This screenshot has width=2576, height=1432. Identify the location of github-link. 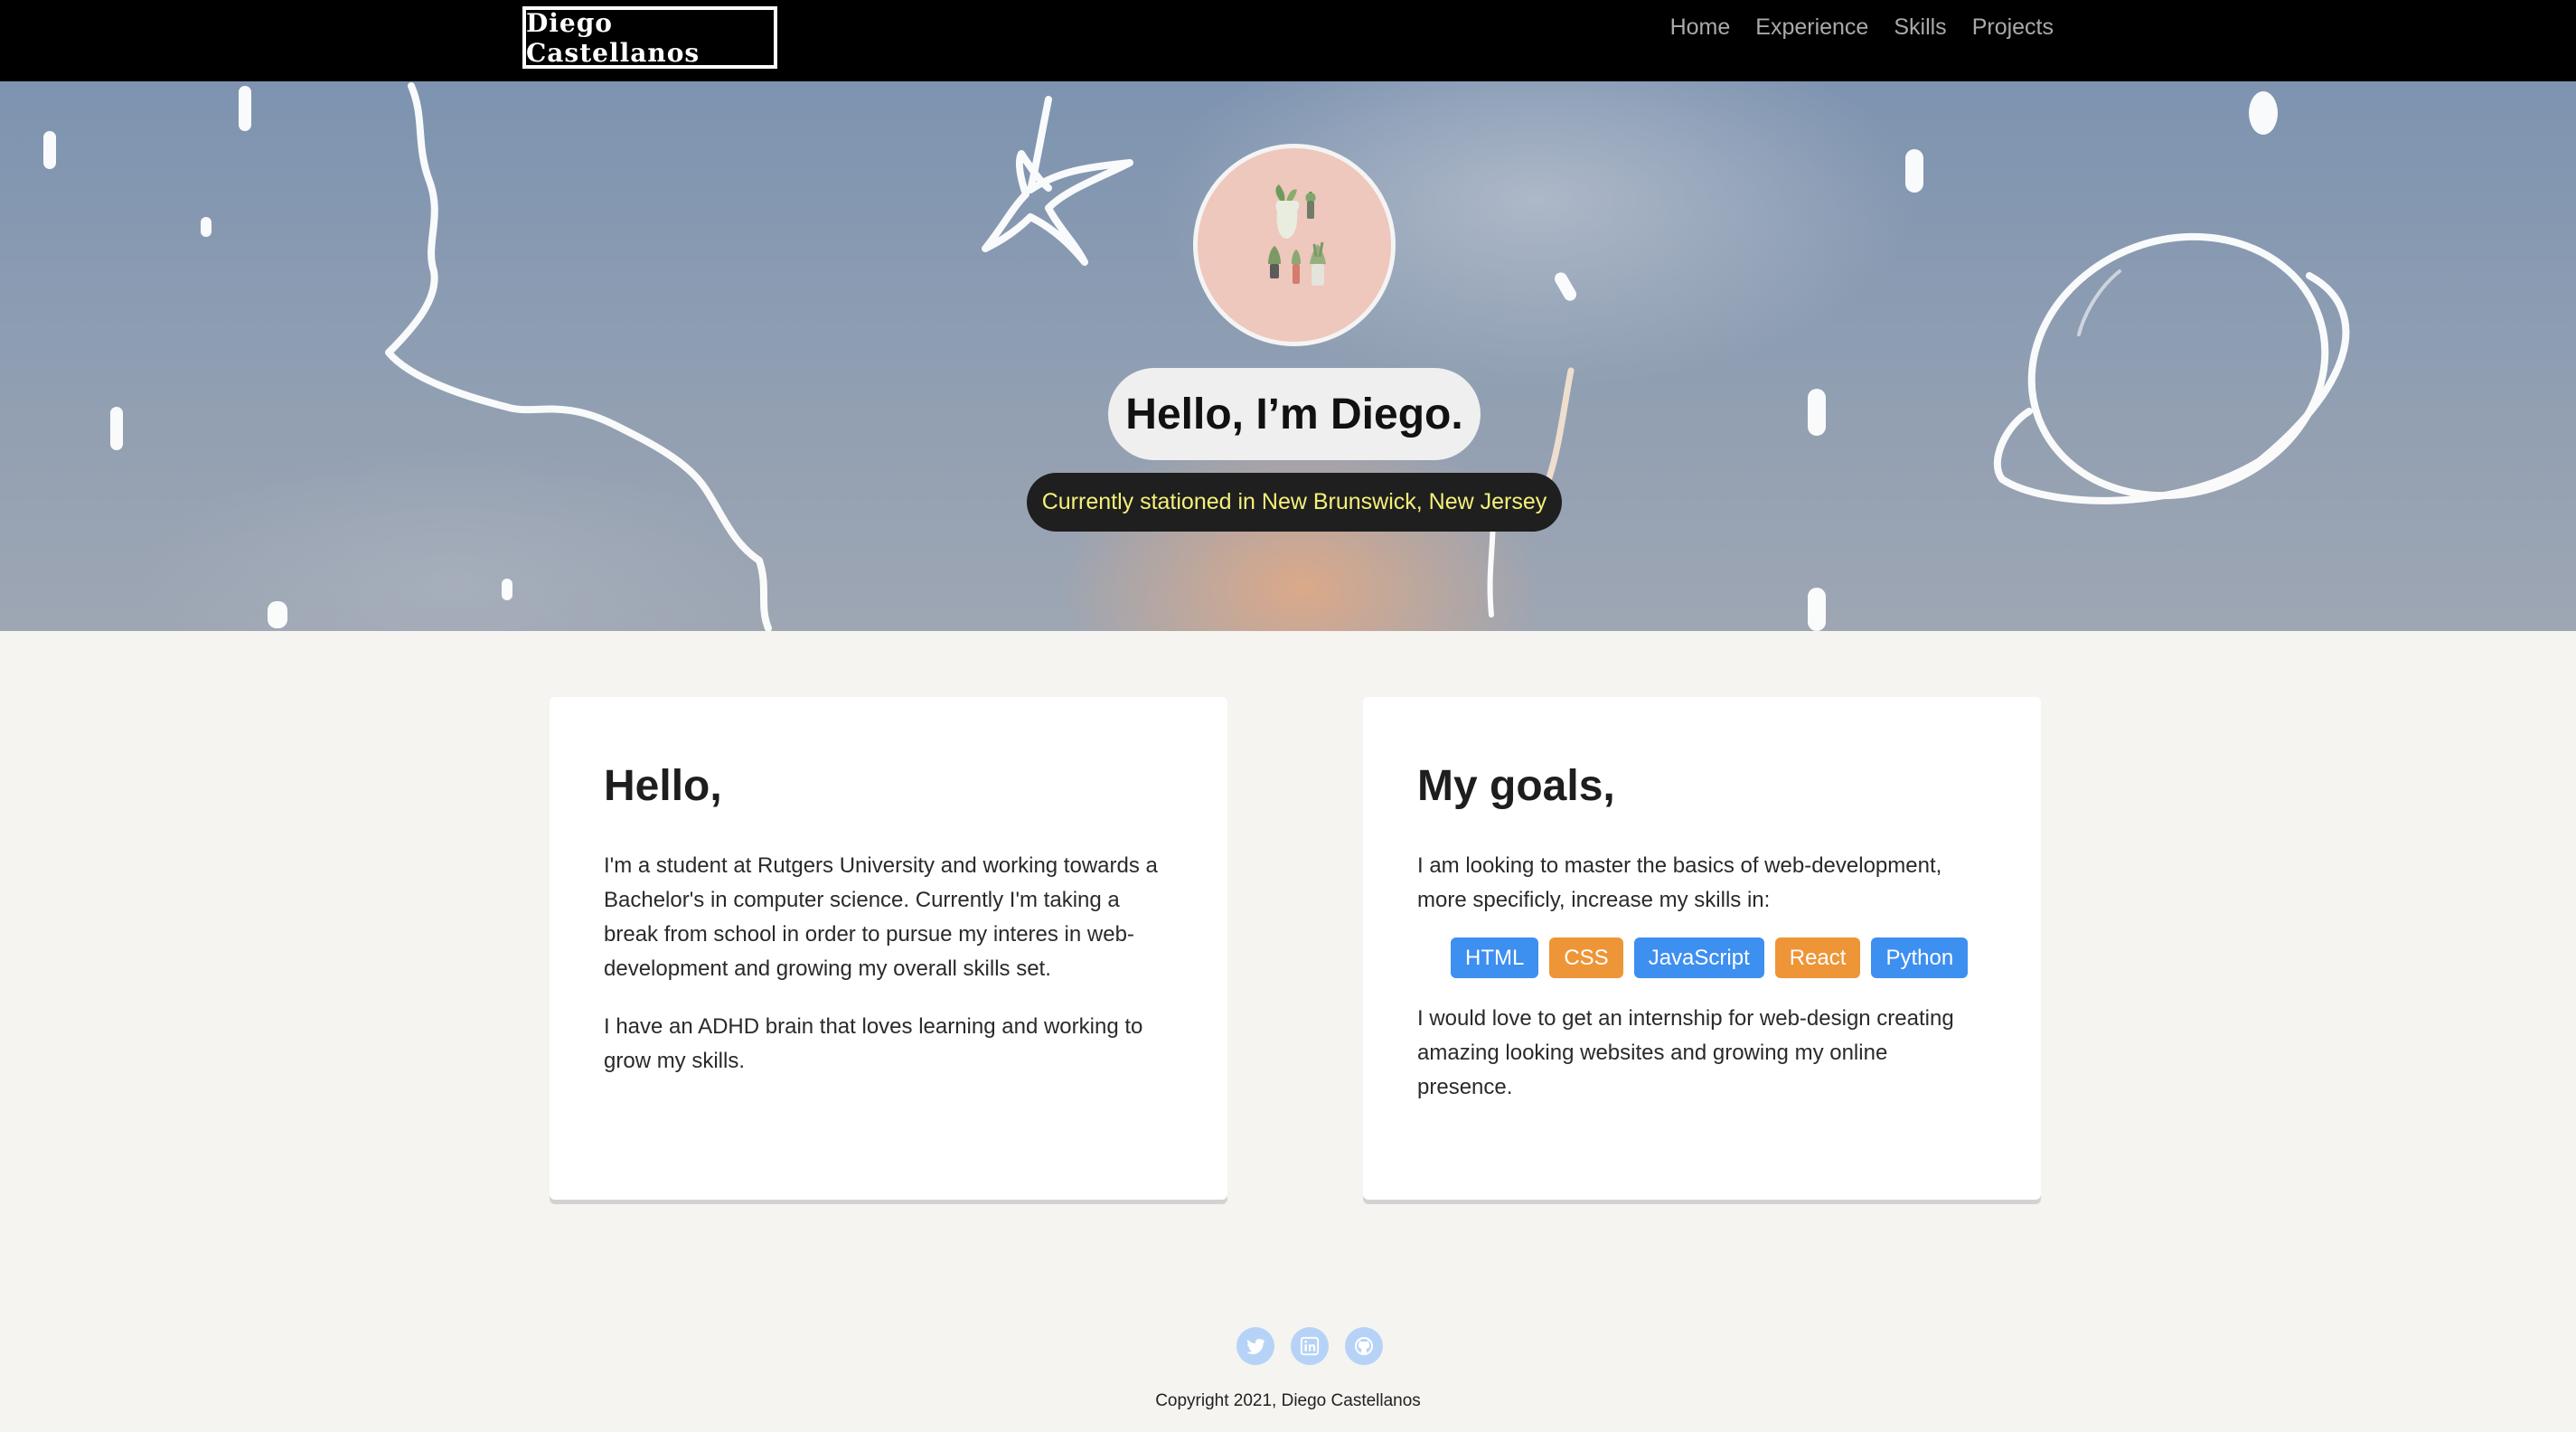
(1364, 1346).